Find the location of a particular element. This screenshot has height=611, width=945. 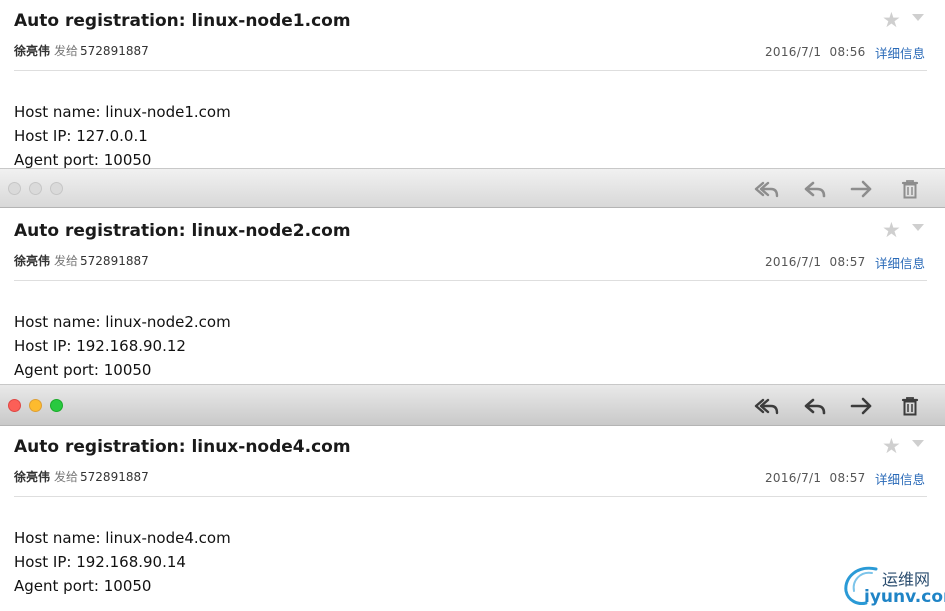

body-line: Host IP: 127.0.0.1 is located at coordinates (81, 136).